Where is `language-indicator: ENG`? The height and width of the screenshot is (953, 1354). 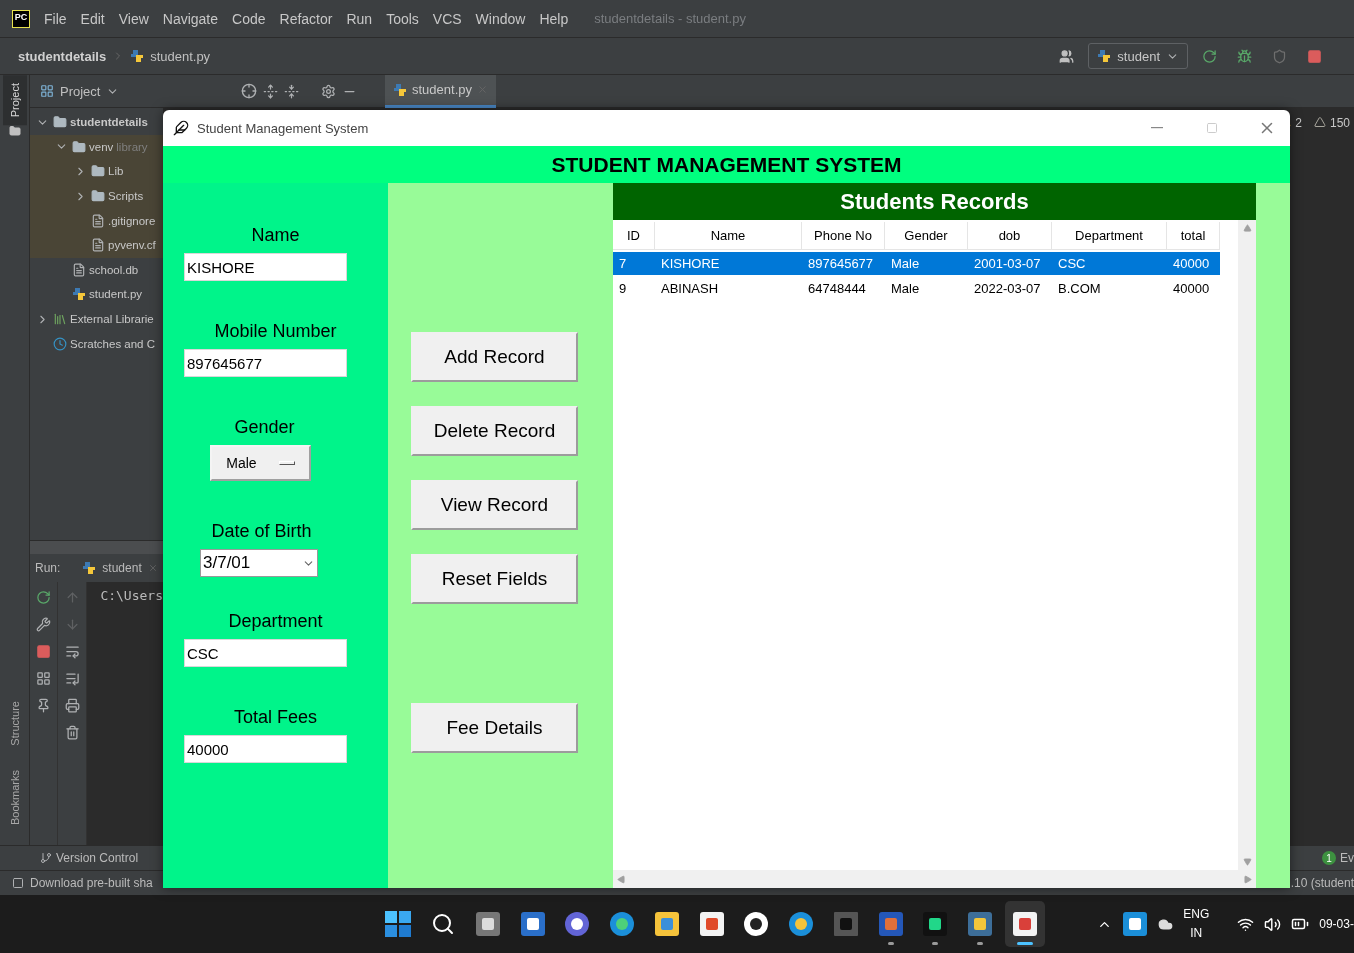
language-indicator: ENG is located at coordinates (1196, 914).